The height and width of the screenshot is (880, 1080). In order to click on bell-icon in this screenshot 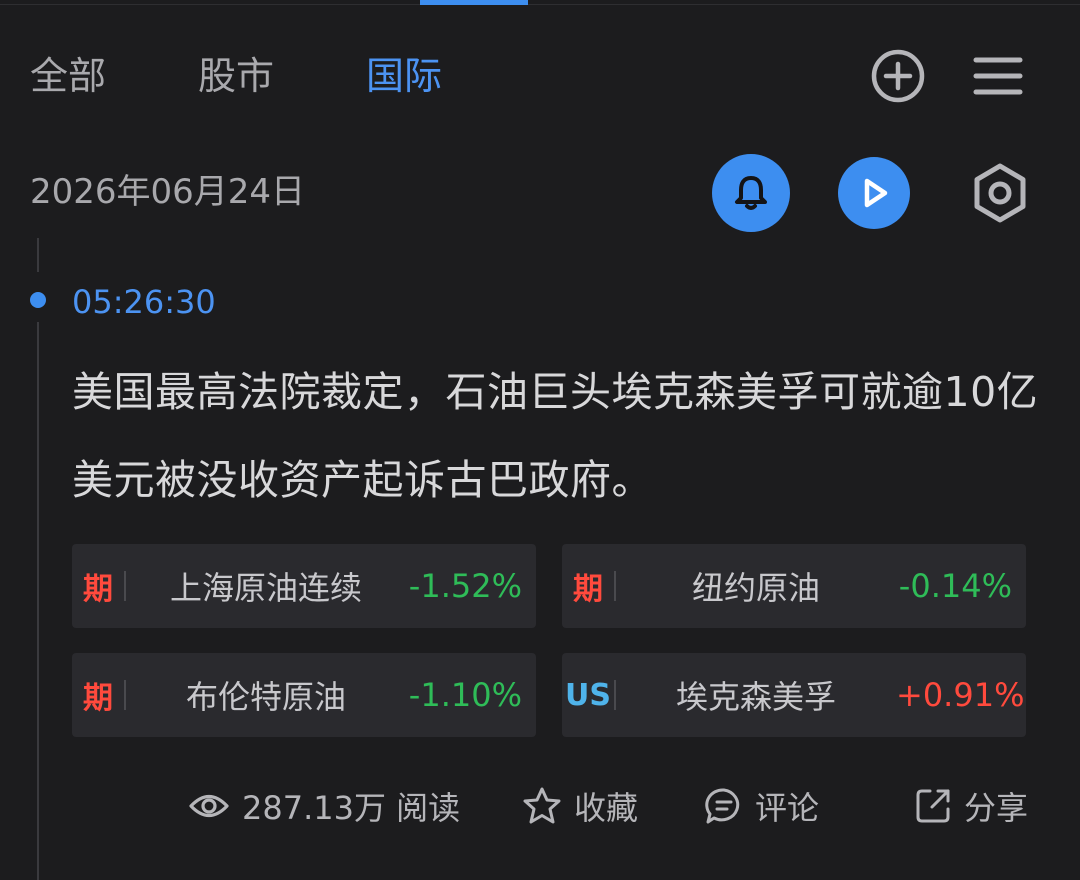, I will do `click(751, 193)`.